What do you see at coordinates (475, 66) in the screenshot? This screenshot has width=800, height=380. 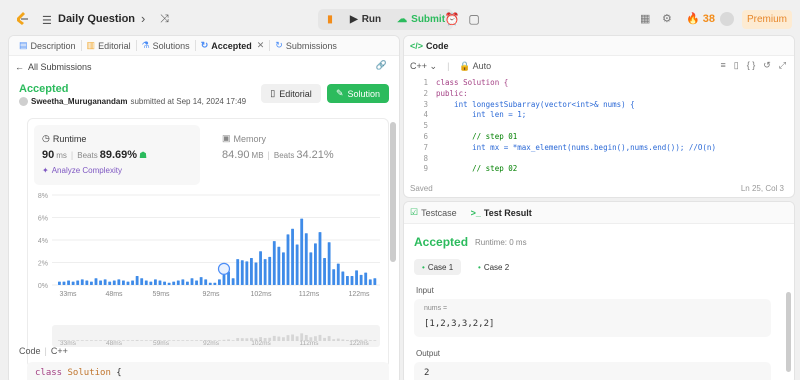 I see `auto-mode: 🔒 Auto` at bounding box center [475, 66].